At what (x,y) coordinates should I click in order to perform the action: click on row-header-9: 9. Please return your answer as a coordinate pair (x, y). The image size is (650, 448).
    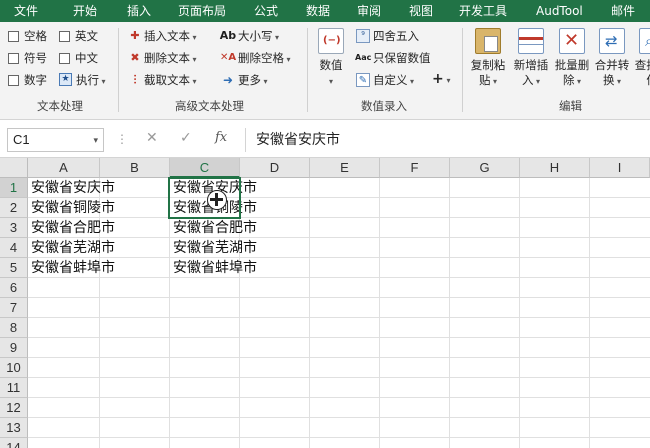
    Looking at the image, I should click on (14, 348).